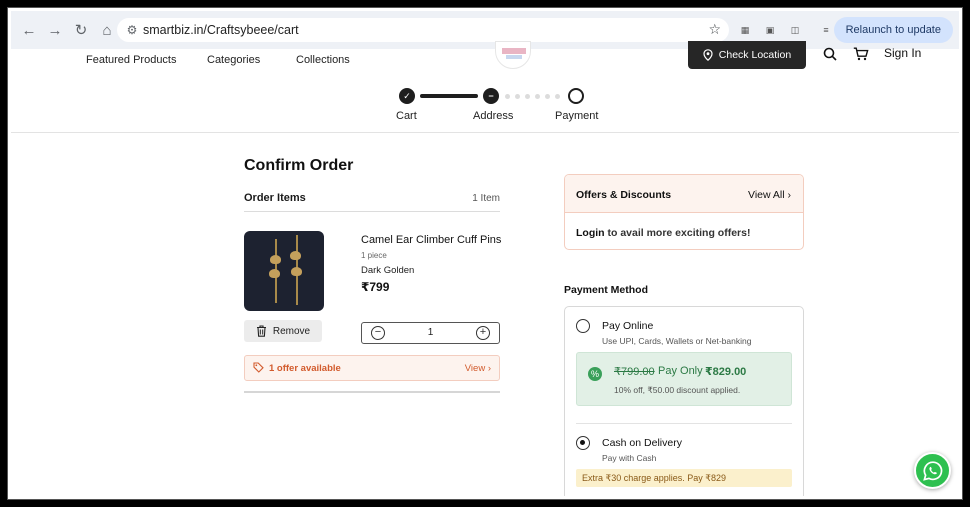 Image resolution: width=970 pixels, height=507 pixels. What do you see at coordinates (305, 368) in the screenshot?
I see `offer-available-text: 1 offer available` at bounding box center [305, 368].